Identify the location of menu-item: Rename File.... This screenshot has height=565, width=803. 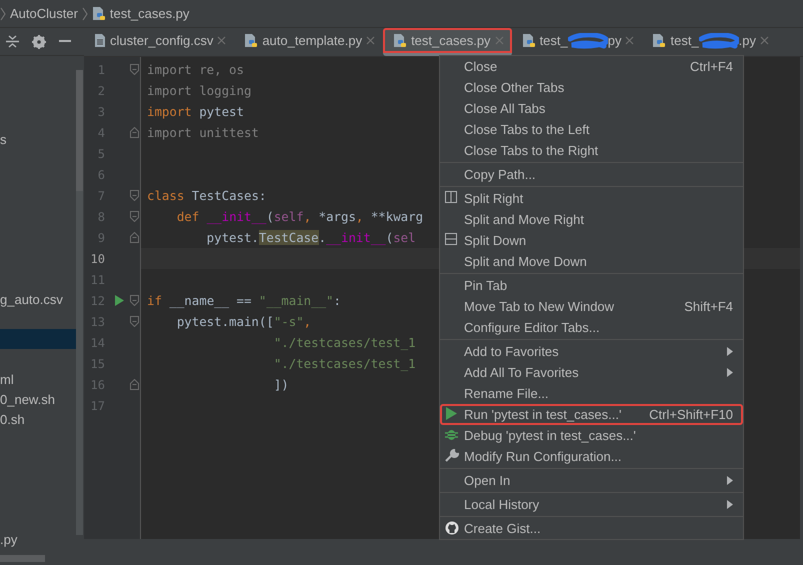
(591, 393).